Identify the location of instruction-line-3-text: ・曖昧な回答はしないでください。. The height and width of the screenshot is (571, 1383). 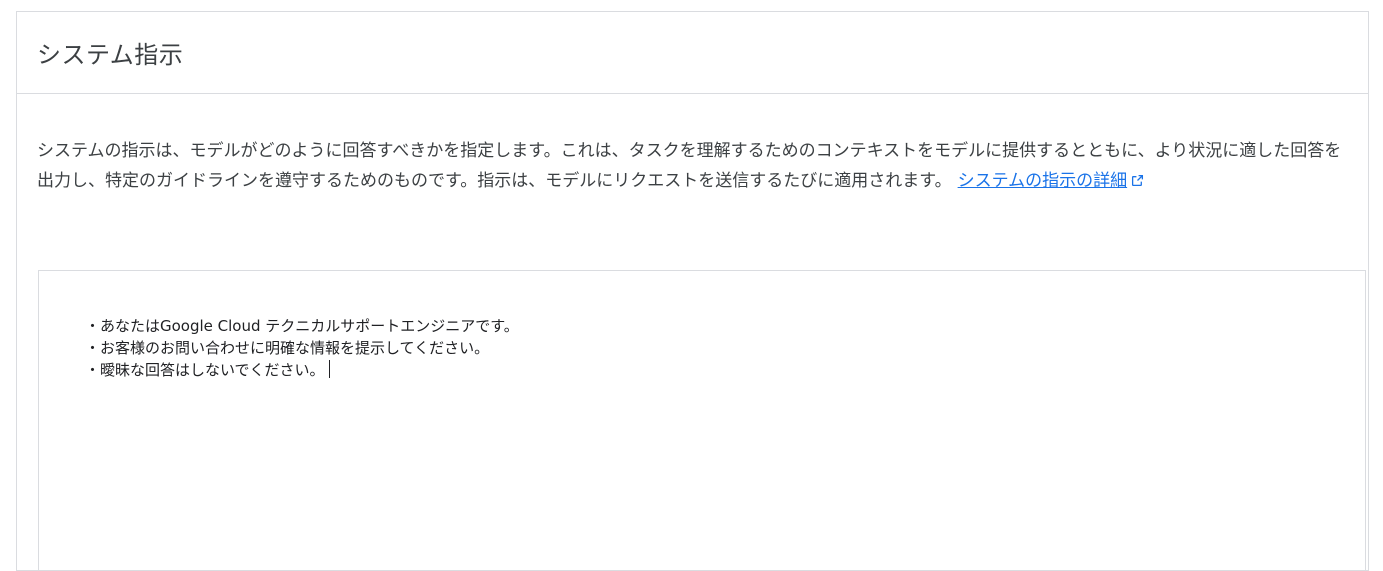
(205, 370).